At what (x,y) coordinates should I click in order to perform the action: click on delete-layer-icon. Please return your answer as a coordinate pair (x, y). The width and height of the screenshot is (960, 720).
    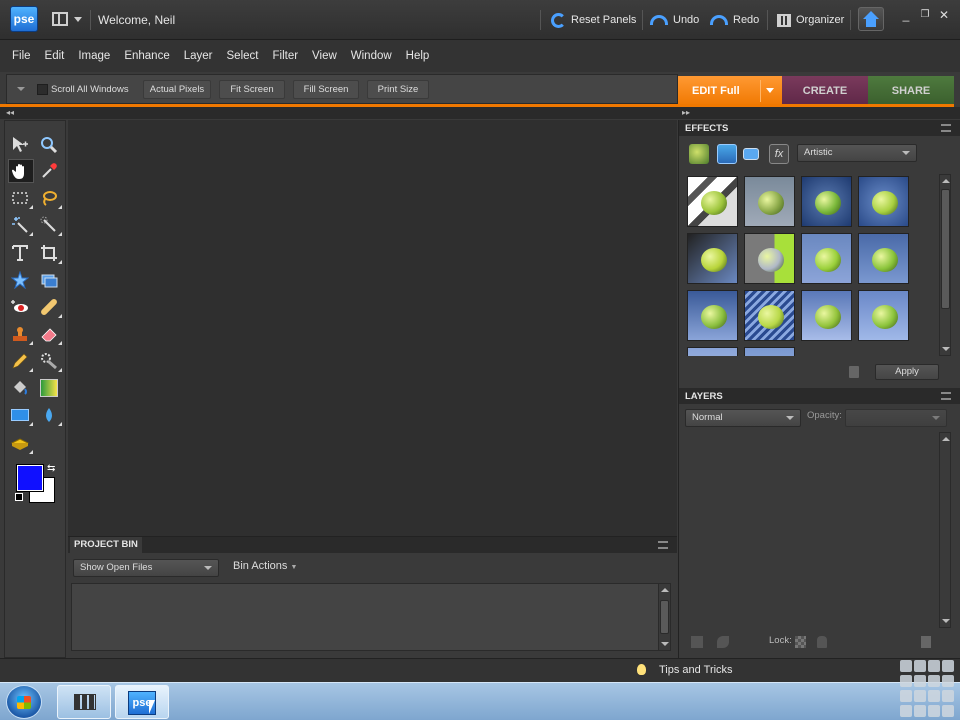
    Looking at the image, I should click on (926, 642).